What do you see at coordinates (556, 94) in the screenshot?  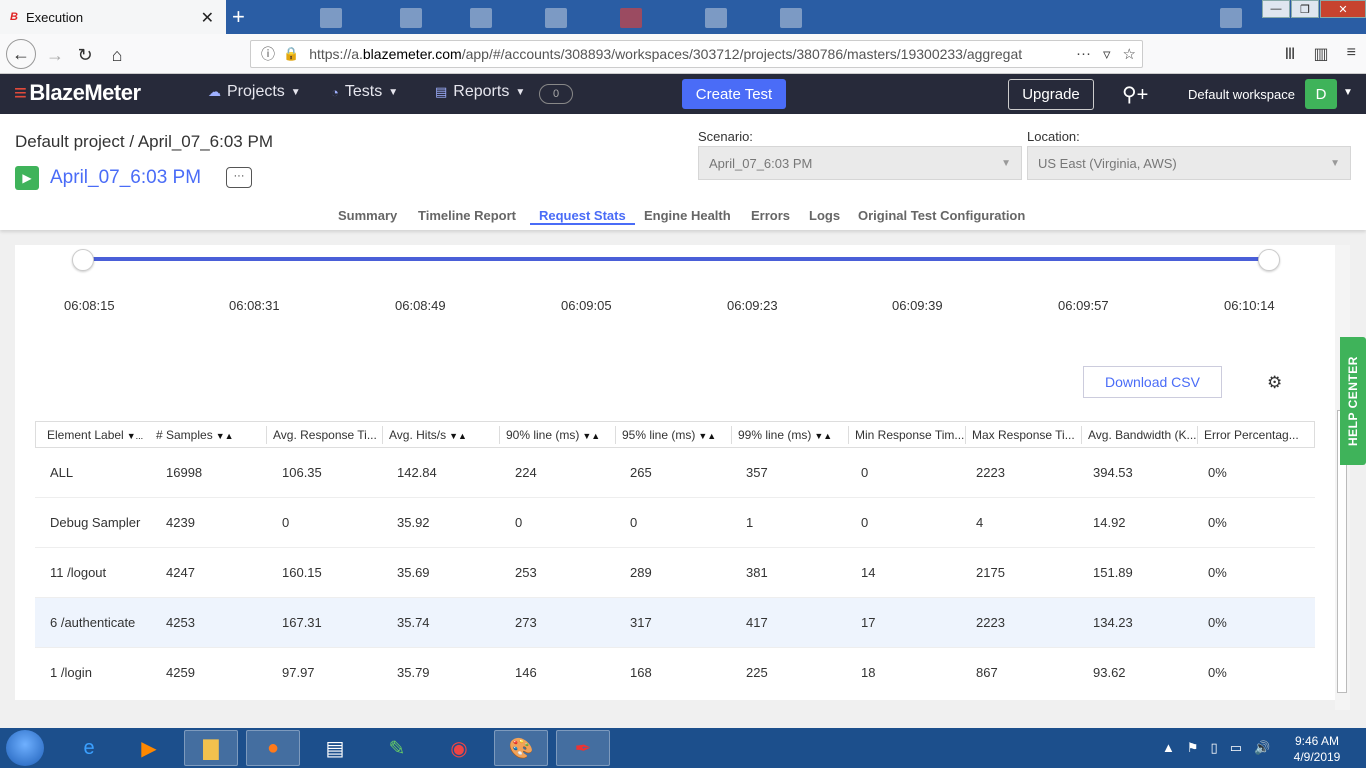 I see `running-tests-counter: 0` at bounding box center [556, 94].